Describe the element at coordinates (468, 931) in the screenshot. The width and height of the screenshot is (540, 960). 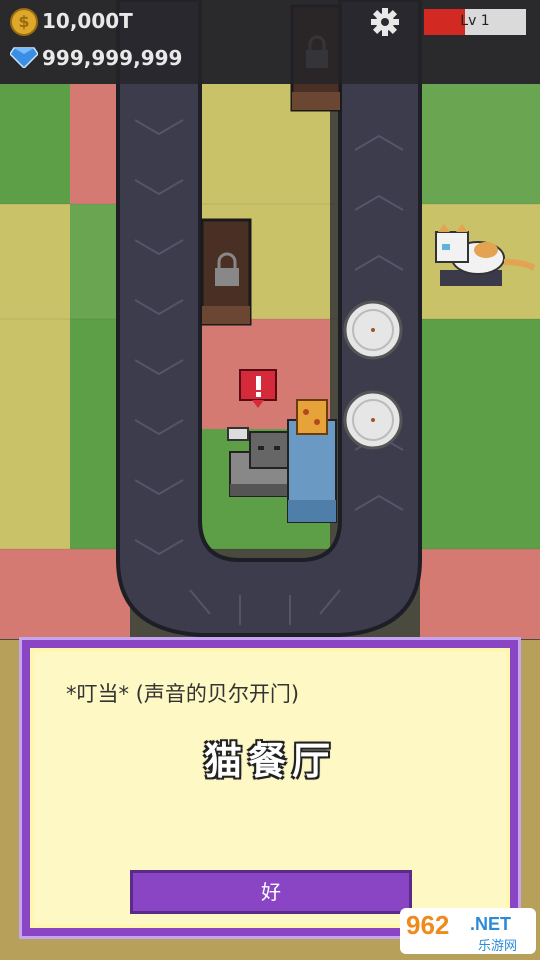
I see `site-watermark: 962 .NET 乐游网` at that location.